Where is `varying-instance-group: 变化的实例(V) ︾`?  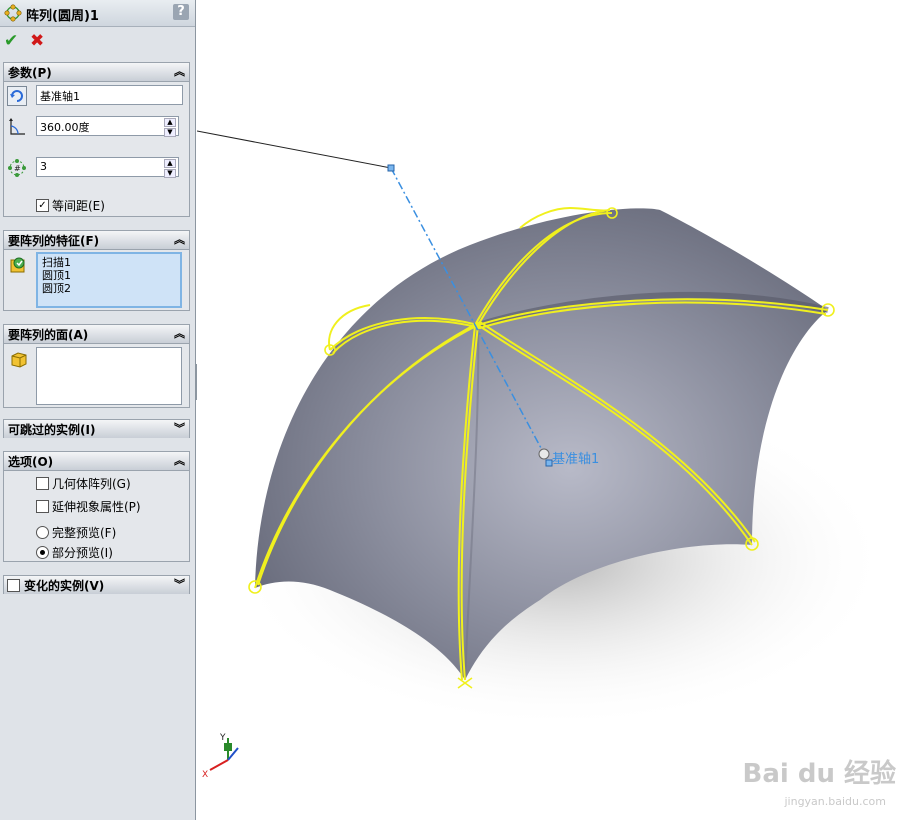 varying-instance-group: 变化的实例(V) ︾ is located at coordinates (96, 584).